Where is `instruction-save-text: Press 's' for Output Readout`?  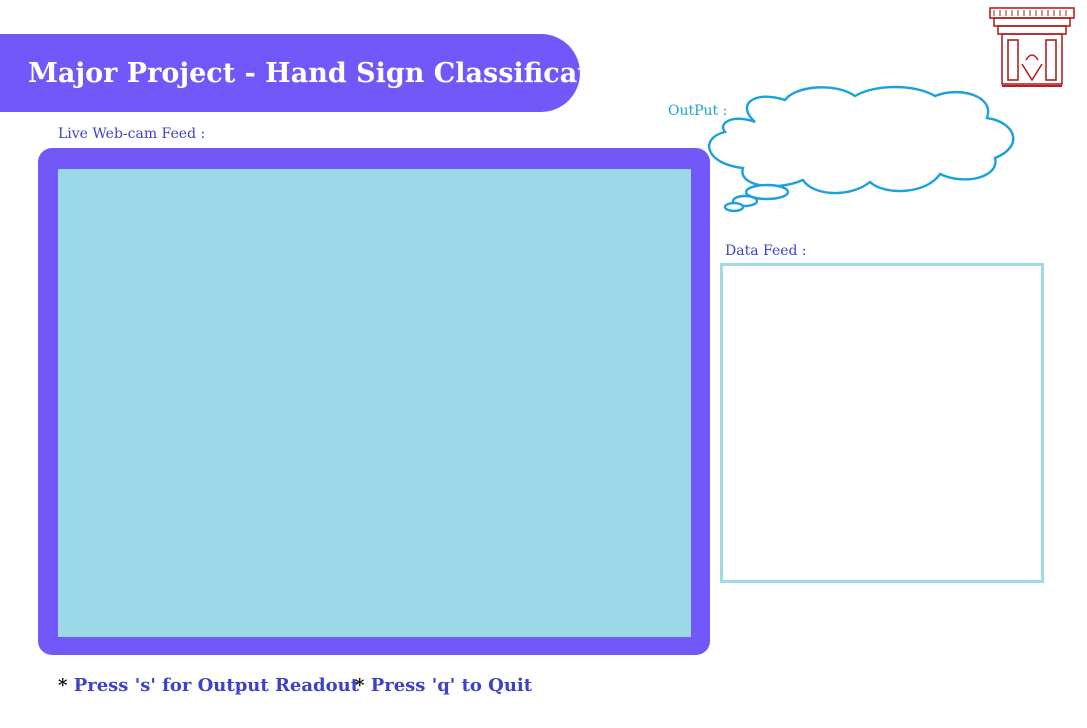
instruction-save-text: Press 's' for Output Readout is located at coordinates (216, 685).